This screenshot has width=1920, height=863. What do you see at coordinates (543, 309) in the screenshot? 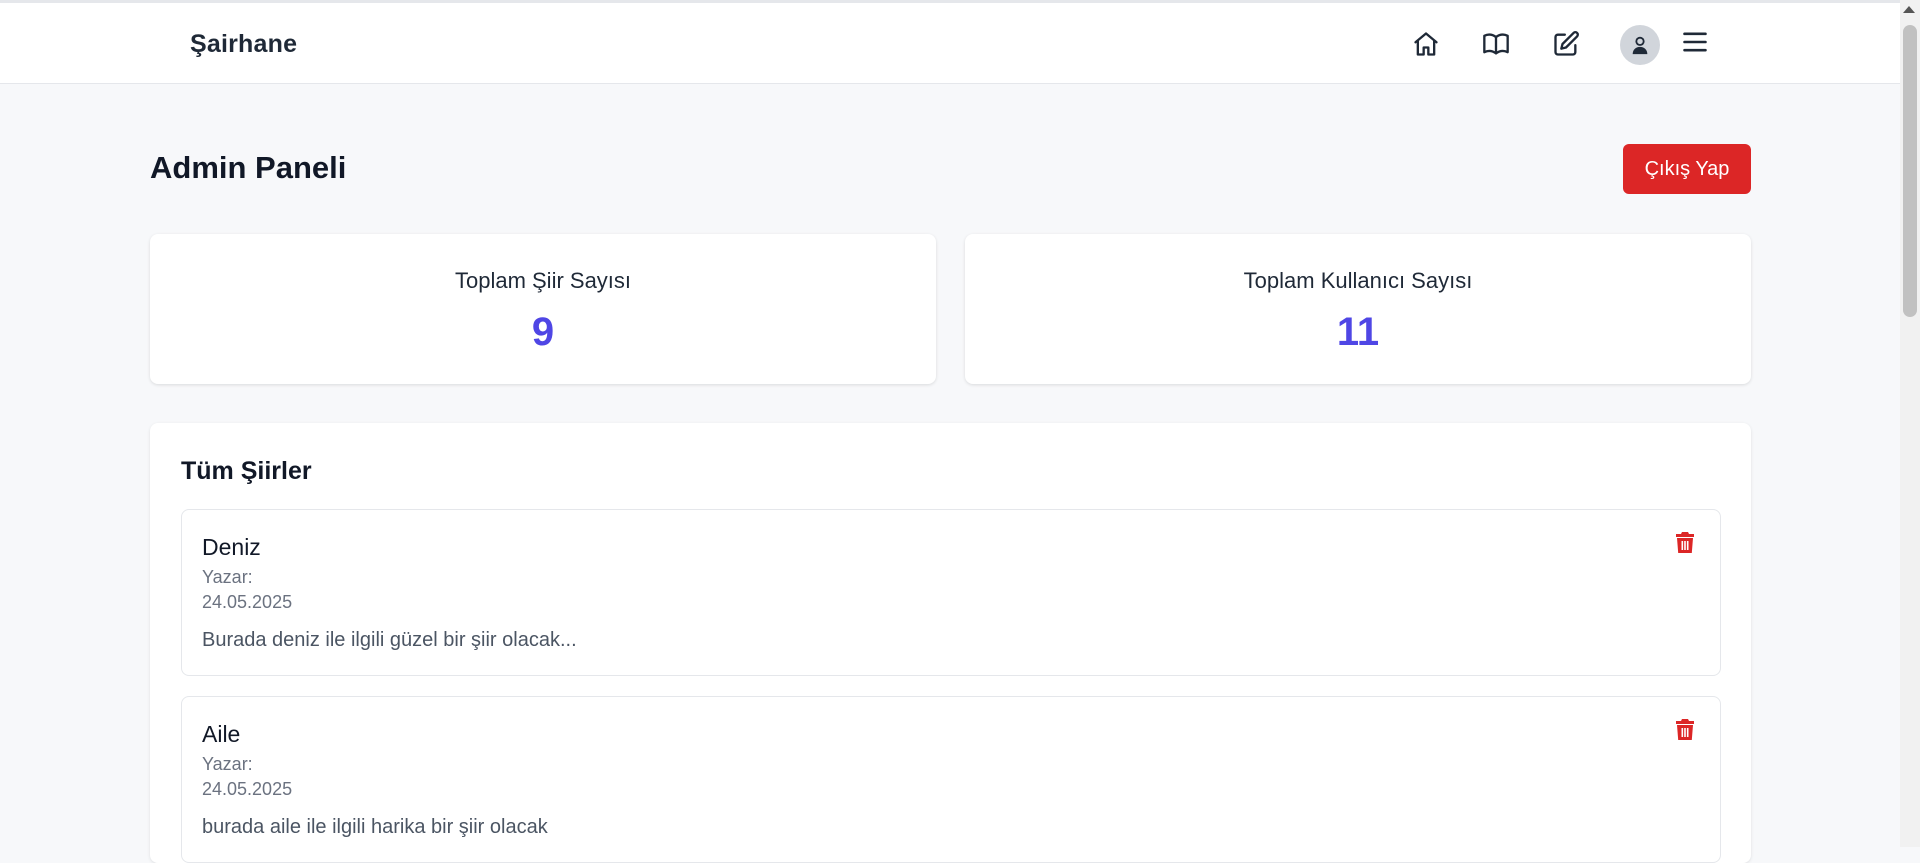
I see `stat-card-poems: Toplam Şiir Sayısı 9` at bounding box center [543, 309].